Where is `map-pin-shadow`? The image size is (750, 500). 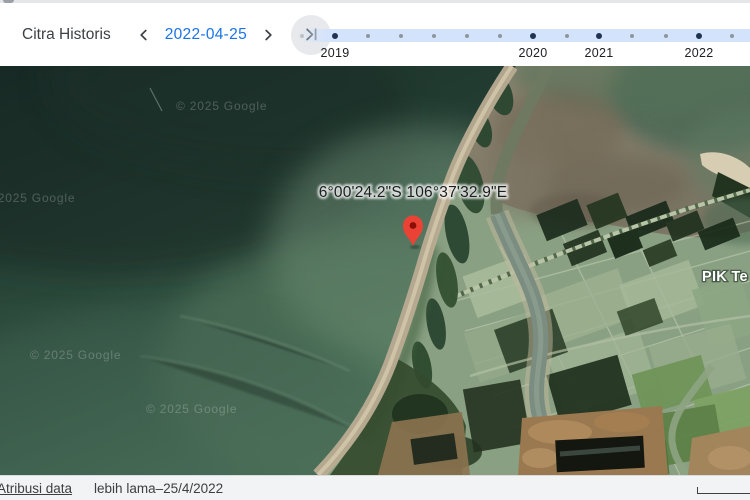 map-pin-shadow is located at coordinates (415, 247).